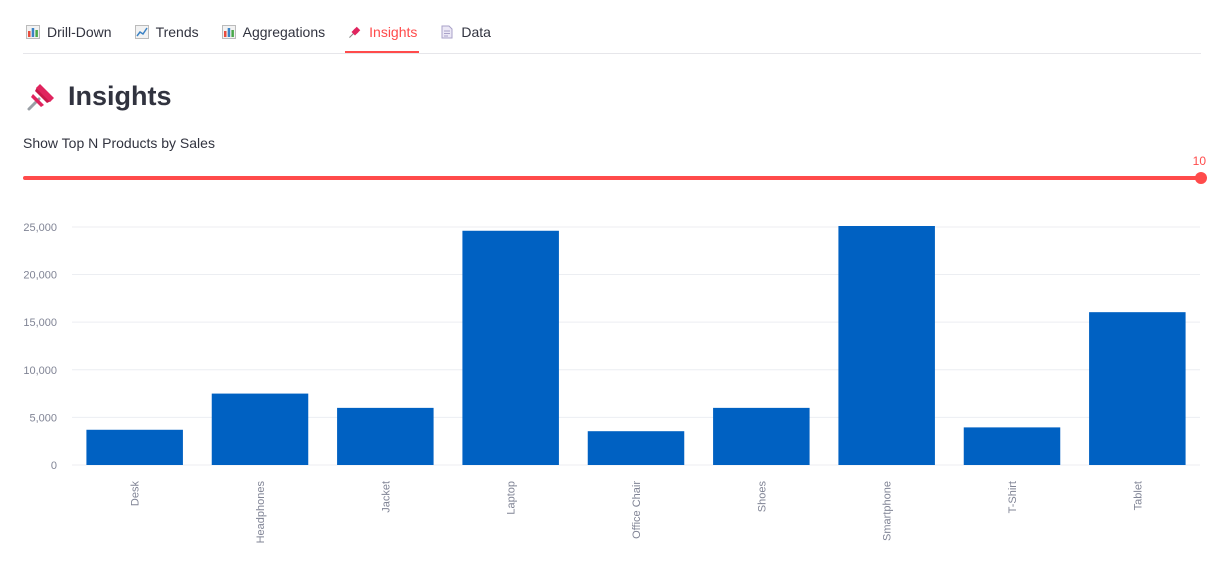 The width and height of the screenshot is (1225, 561). I want to click on x-tick-label: Laptop, so click(512, 498).